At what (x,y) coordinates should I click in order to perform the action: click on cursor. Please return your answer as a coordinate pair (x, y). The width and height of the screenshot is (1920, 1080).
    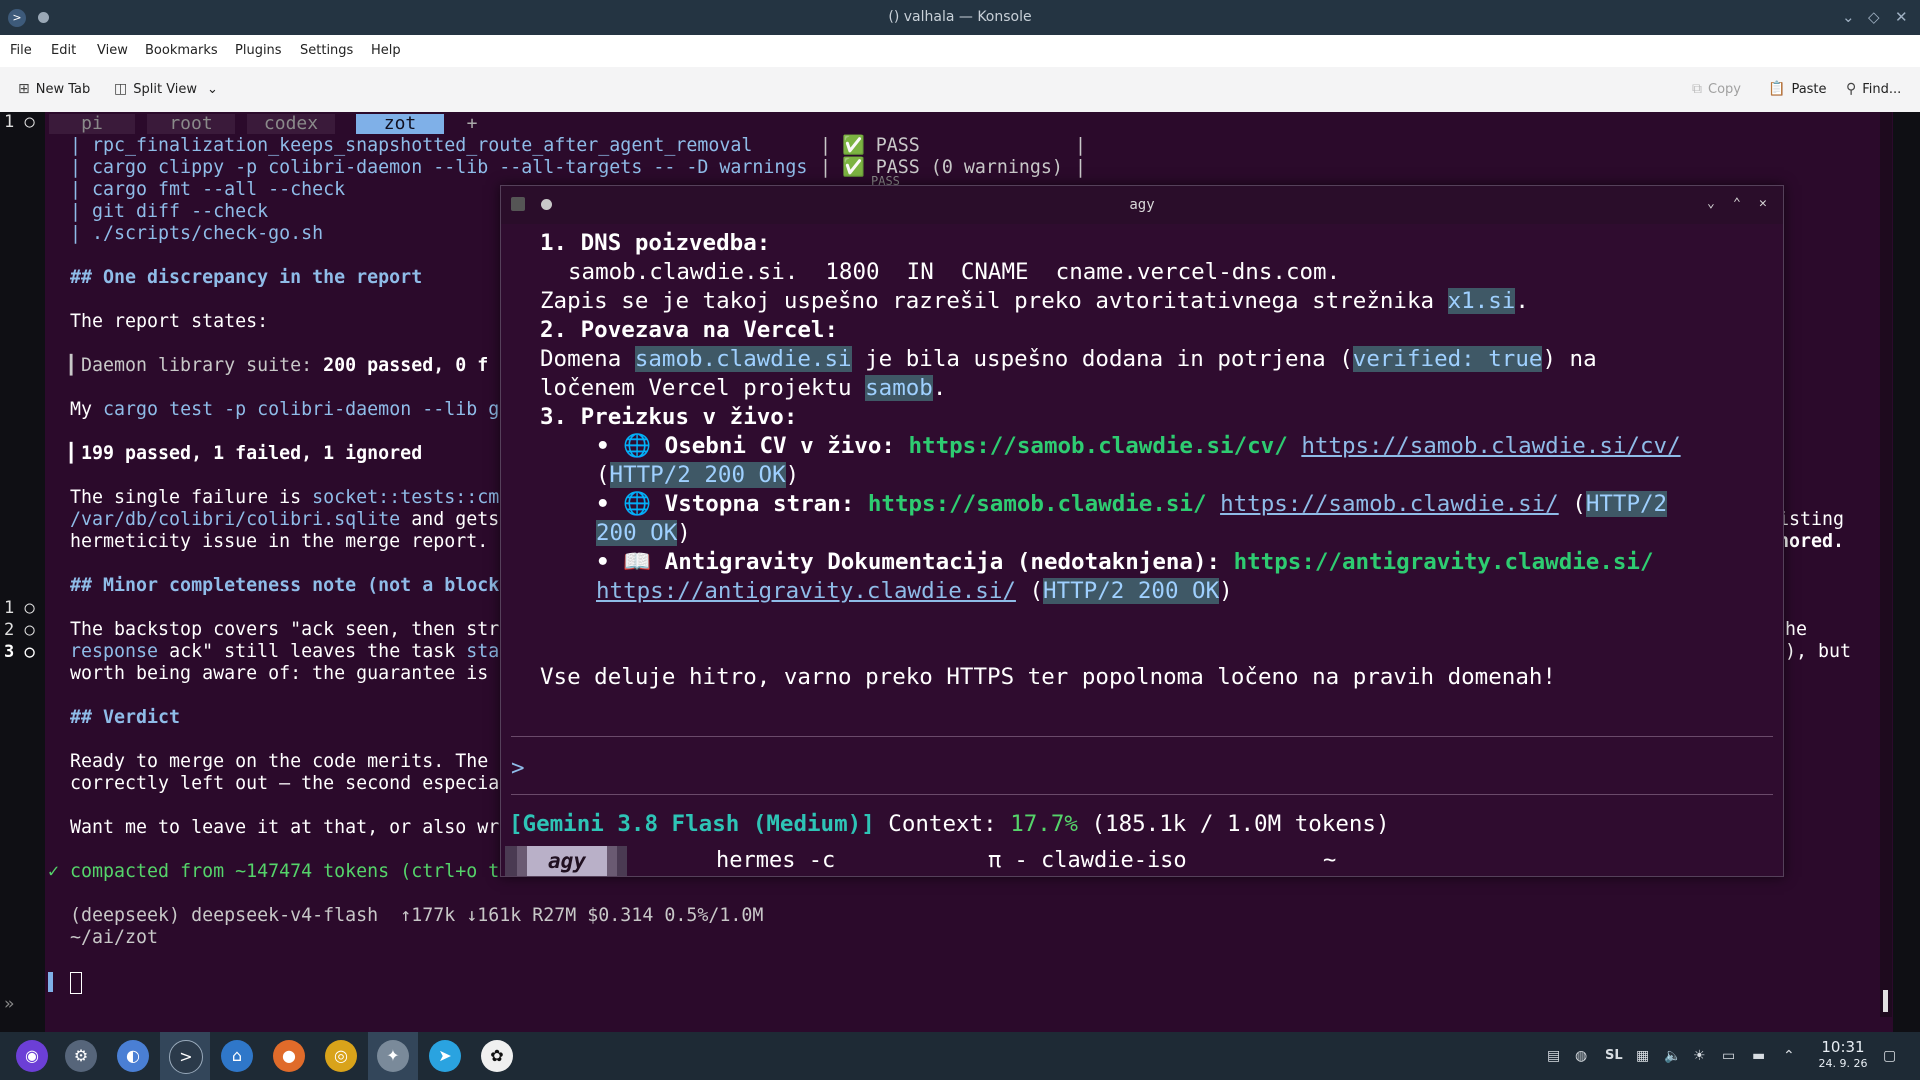
    Looking at the image, I should click on (76, 983).